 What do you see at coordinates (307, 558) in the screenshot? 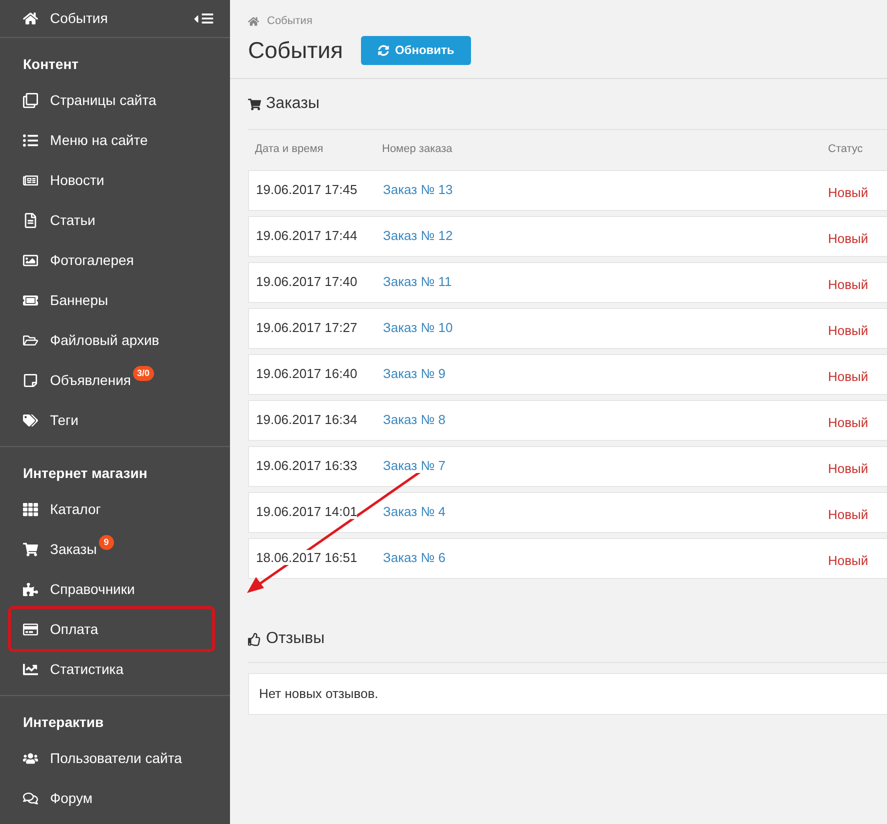
I see `table-cell: 18.06.2017 16:51` at bounding box center [307, 558].